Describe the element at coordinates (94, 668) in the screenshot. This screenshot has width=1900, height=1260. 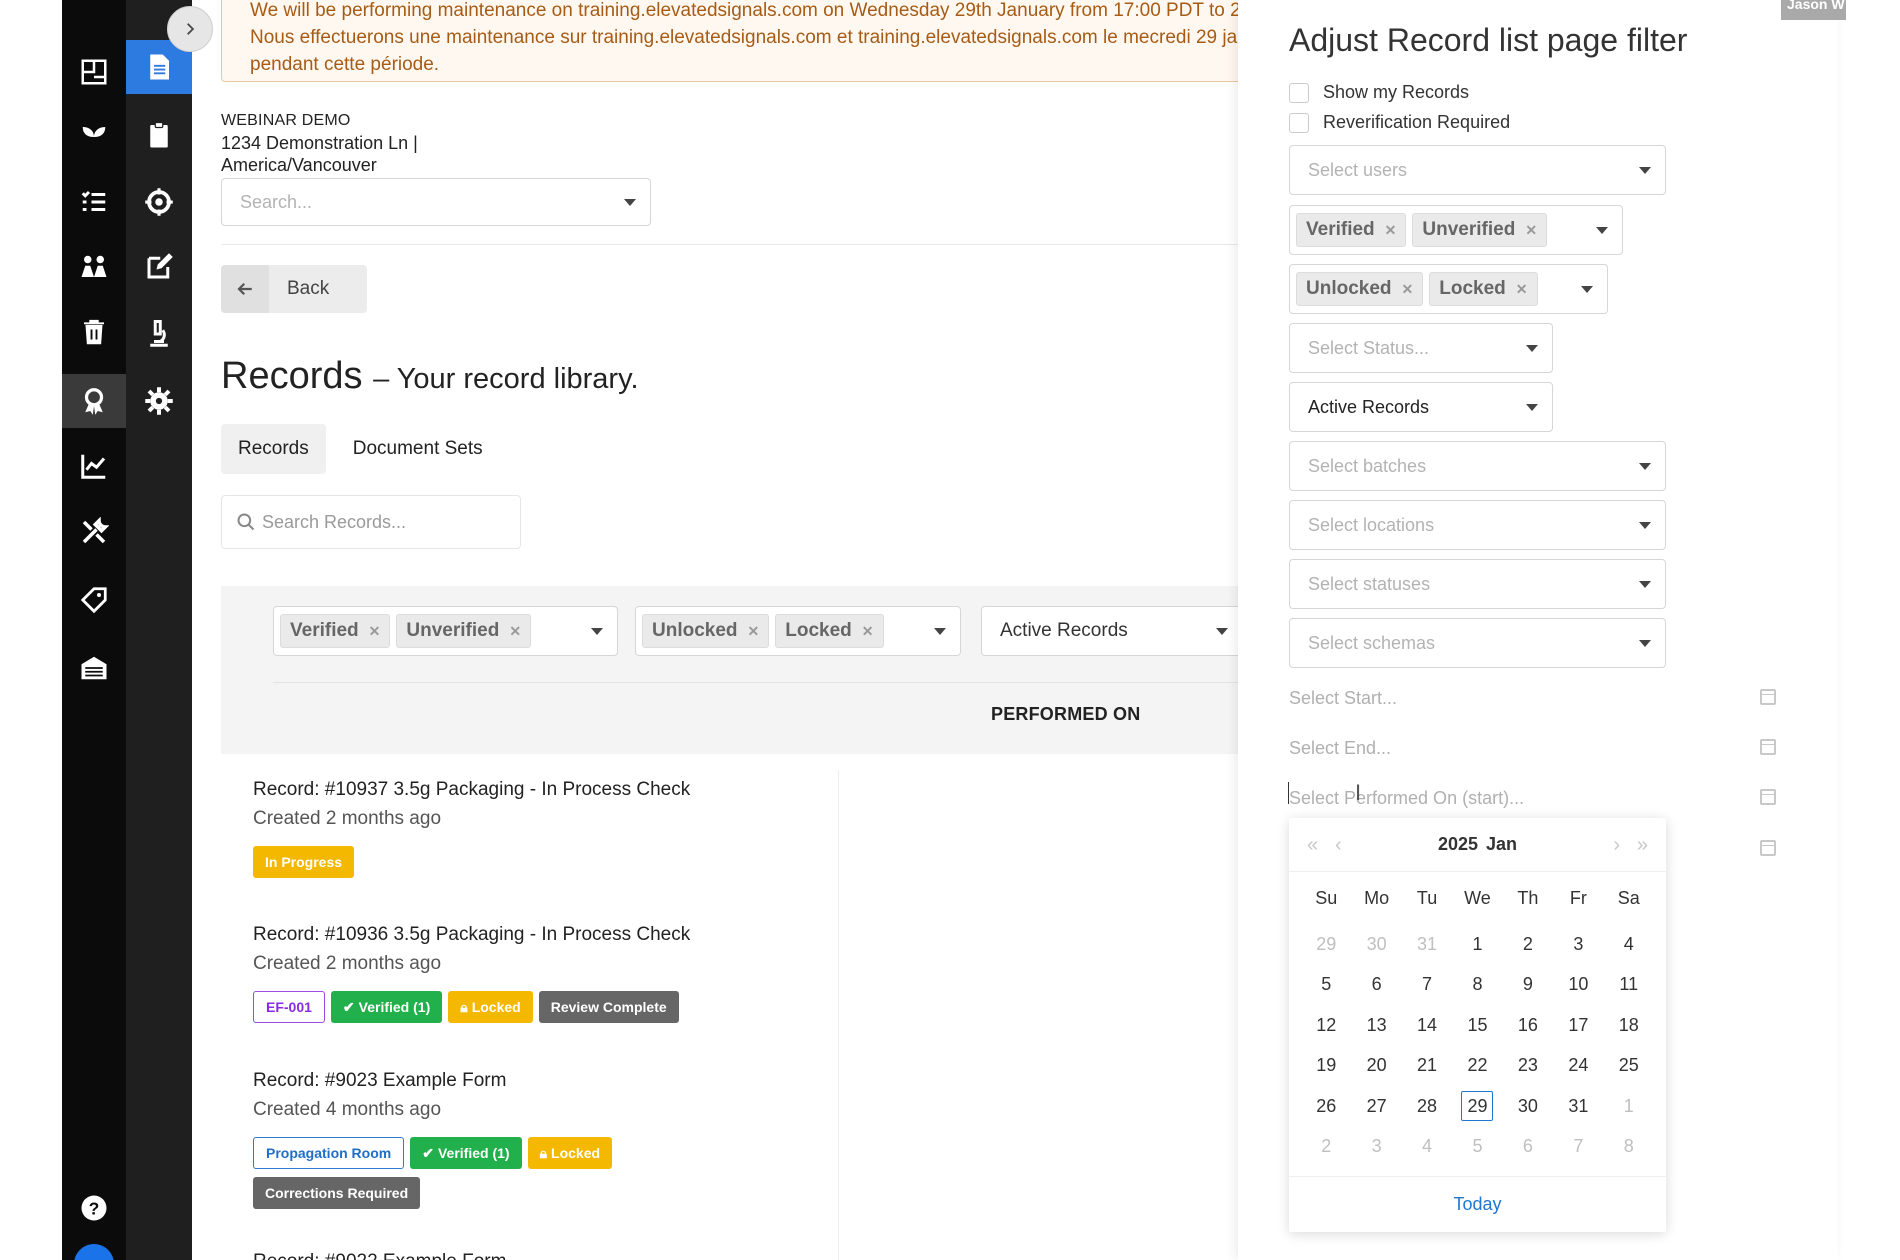
I see `warehouse-icon` at that location.